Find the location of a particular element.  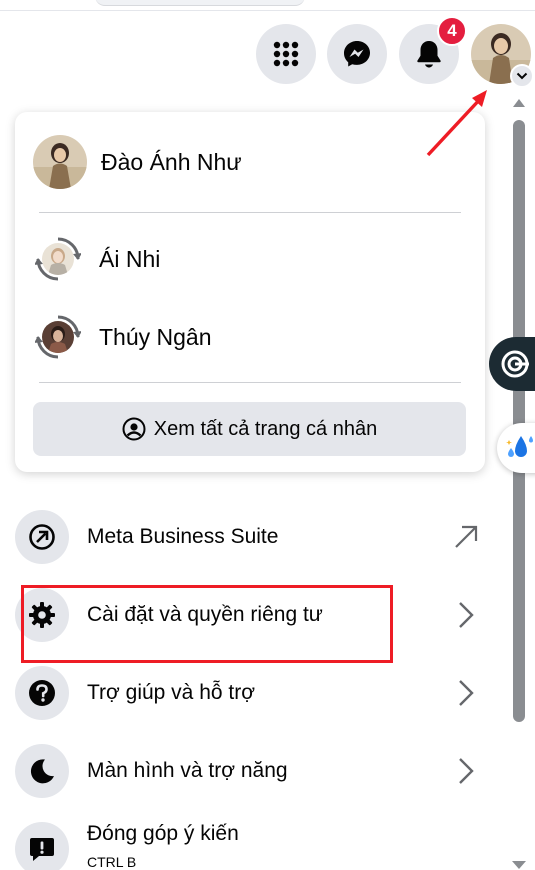

switch-profile-name: Ái Nhi is located at coordinates (130, 258).